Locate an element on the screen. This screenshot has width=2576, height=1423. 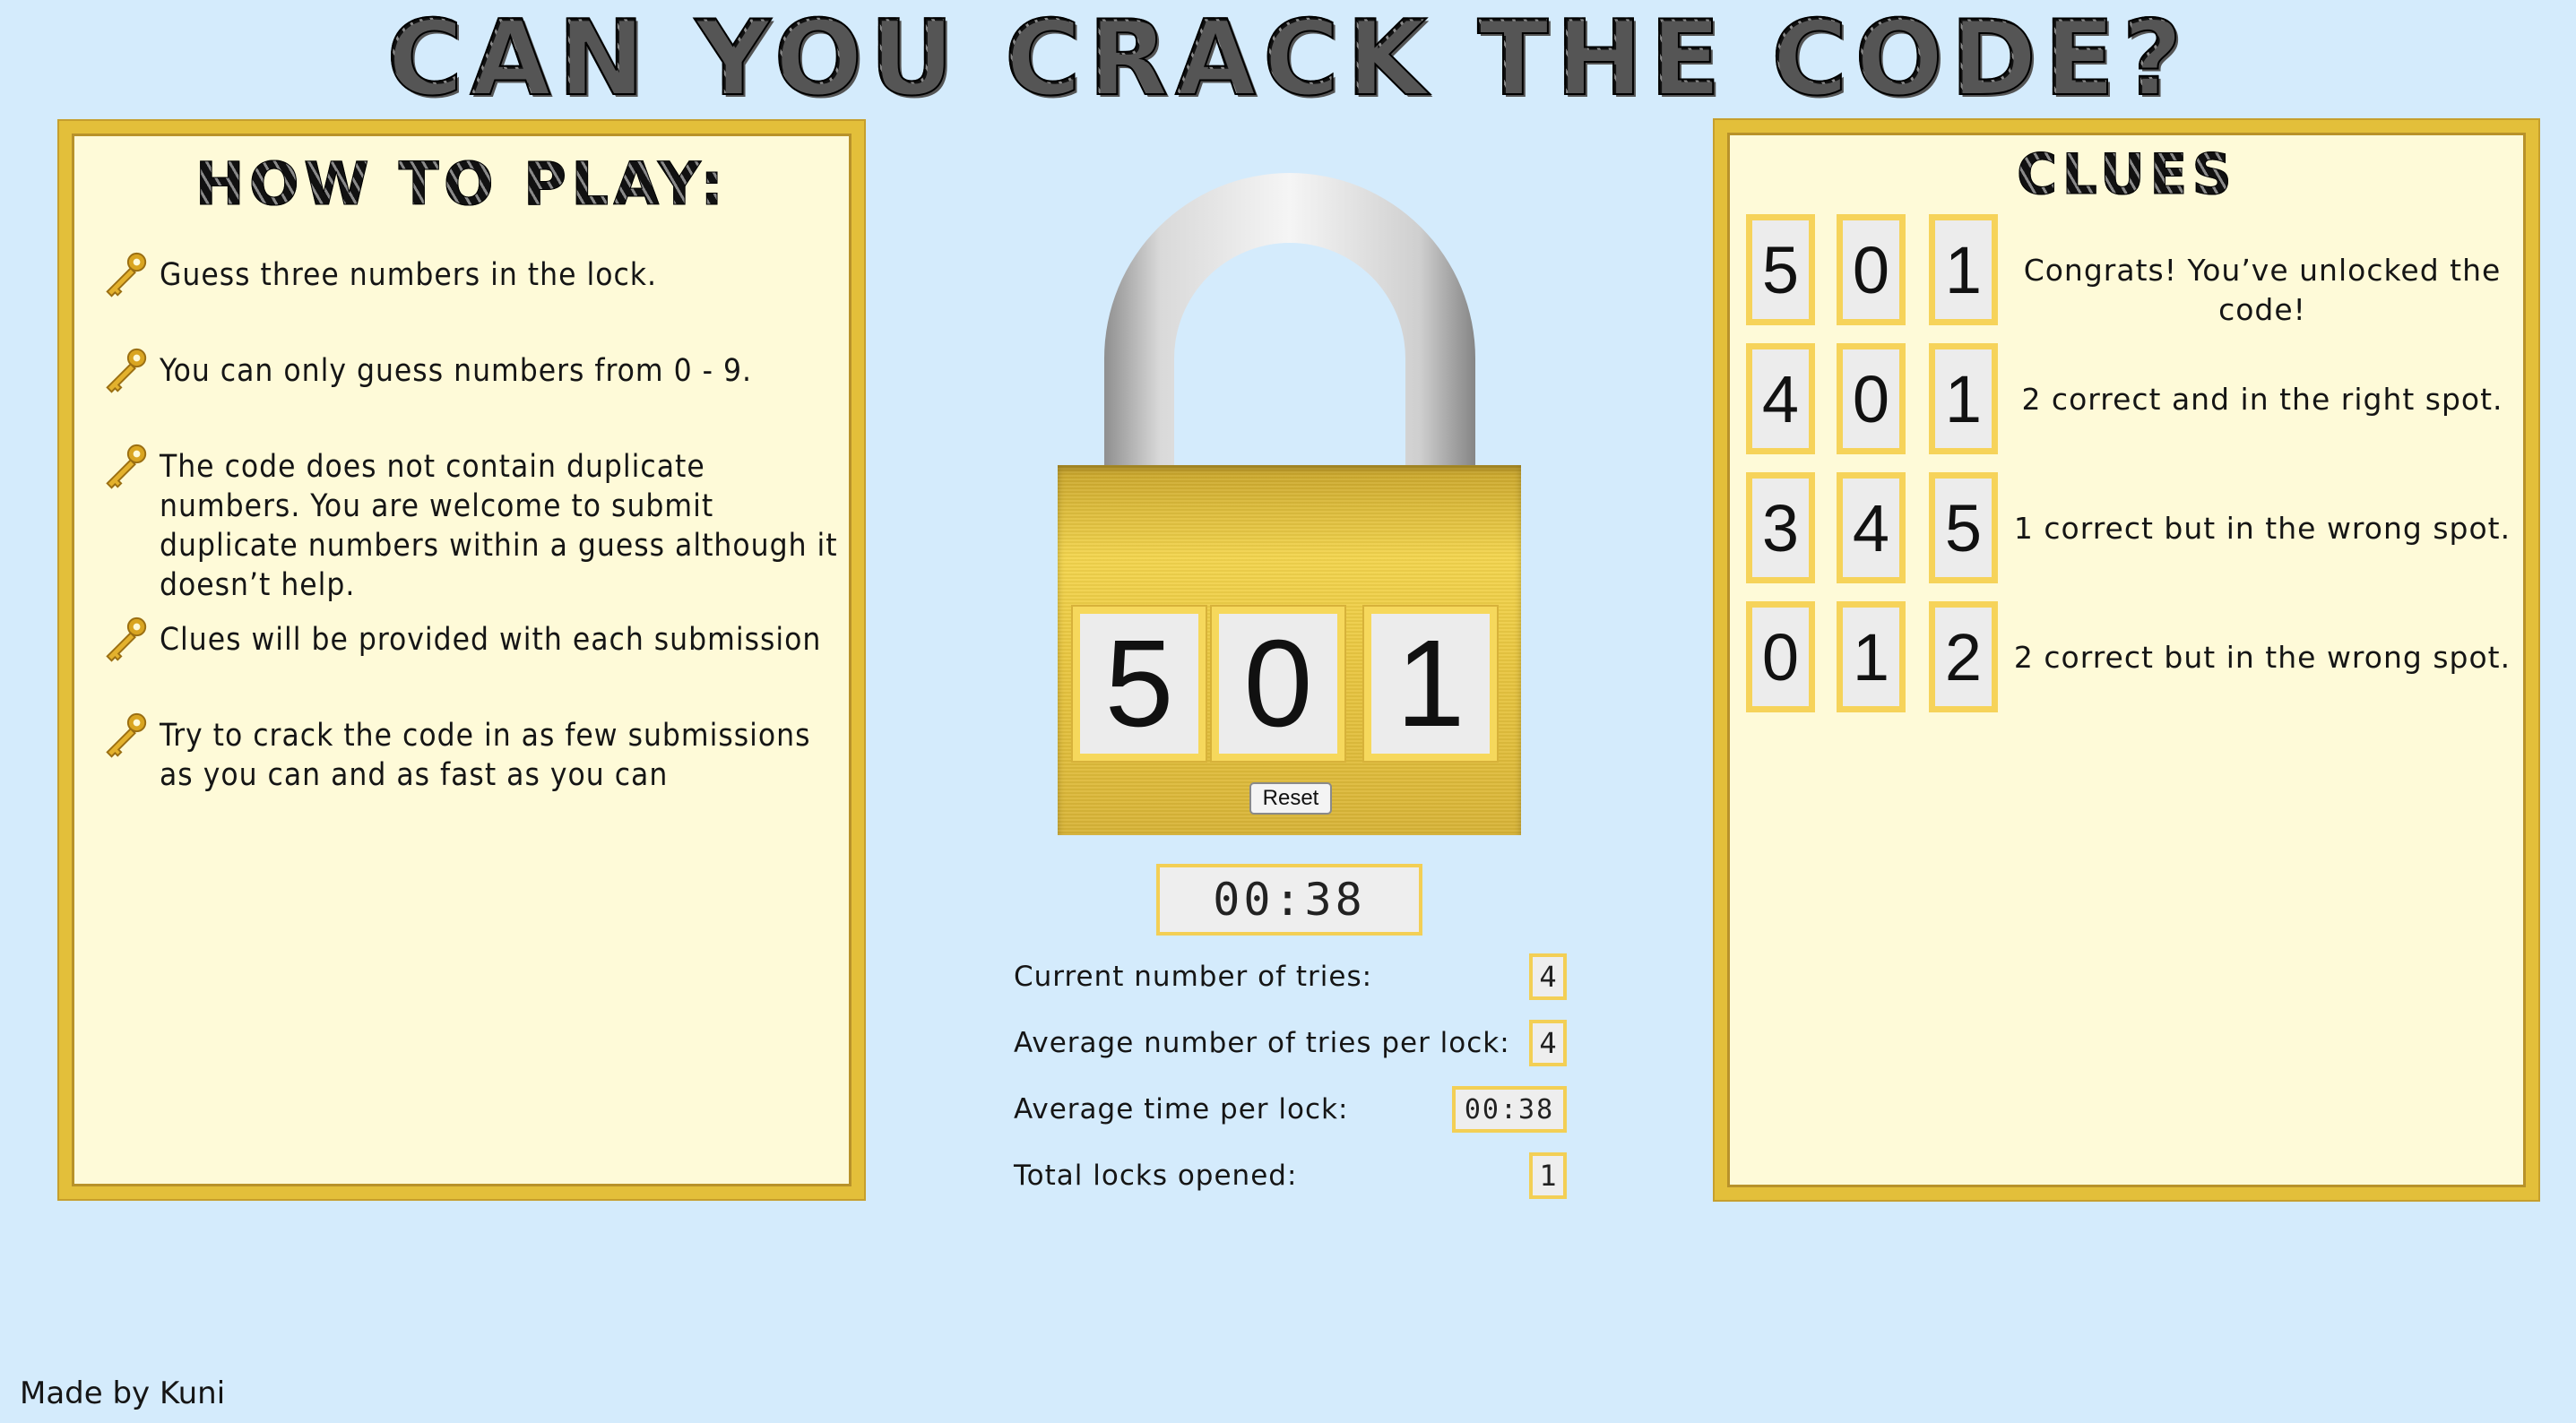
current-tries-value: 4 is located at coordinates (1548, 977).